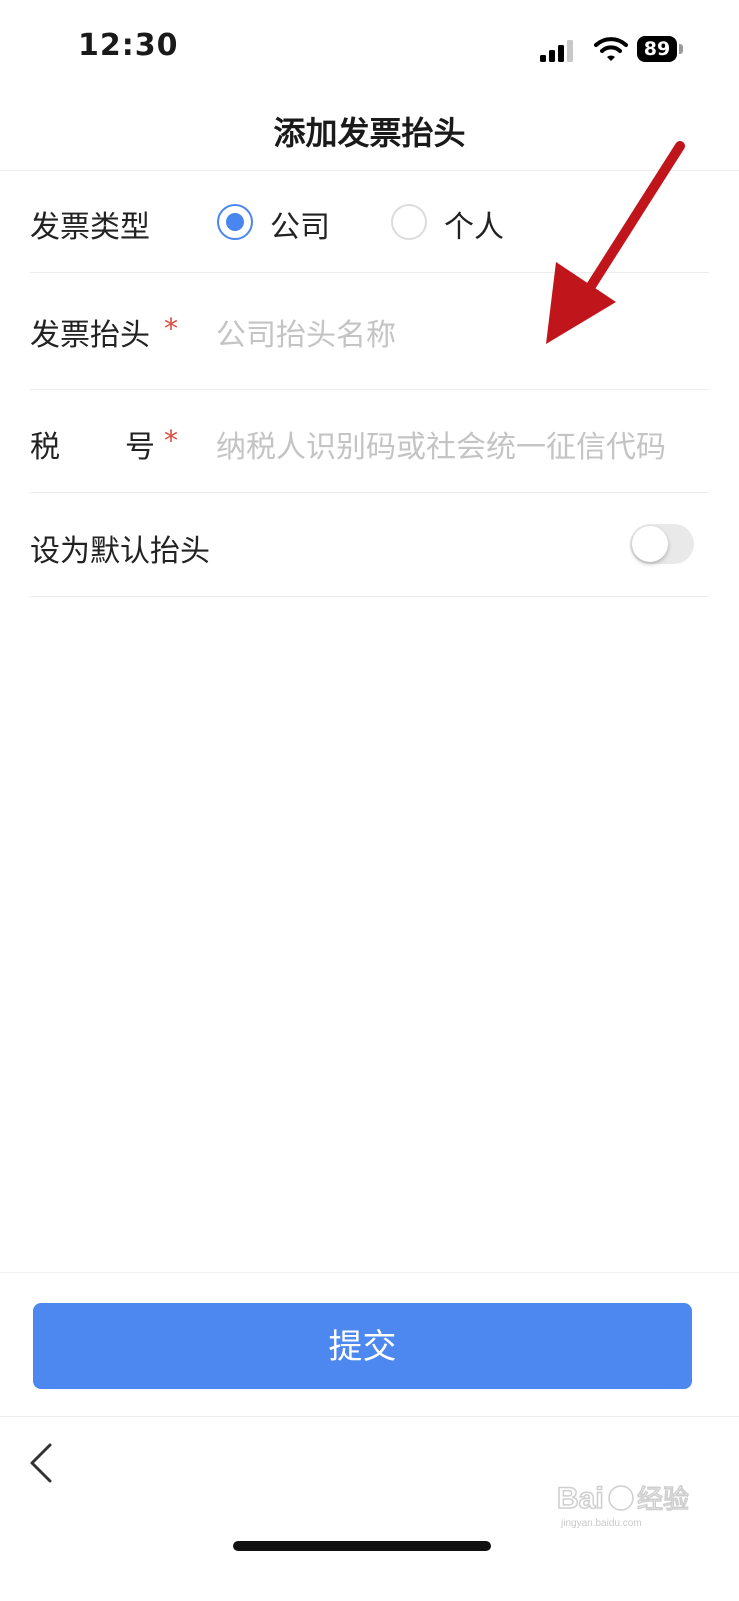 The height and width of the screenshot is (1601, 739). I want to click on default-title-toggle, so click(662, 544).